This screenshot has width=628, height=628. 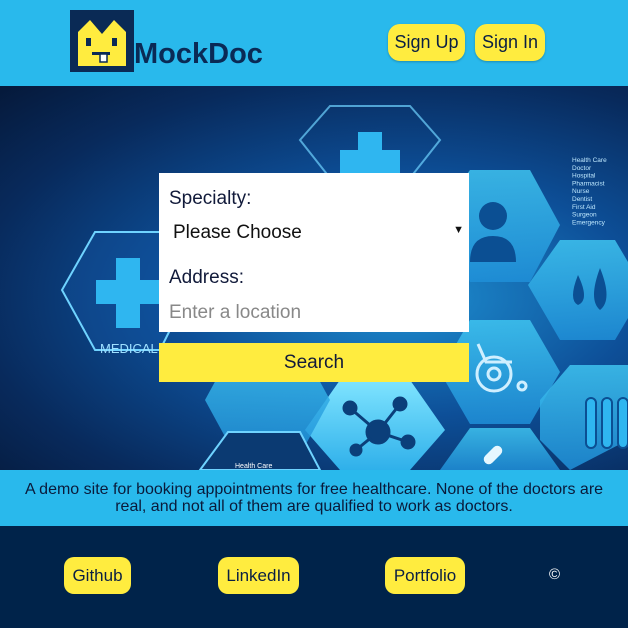 I want to click on specialty-select: Please Choose ▼, so click(x=314, y=233).